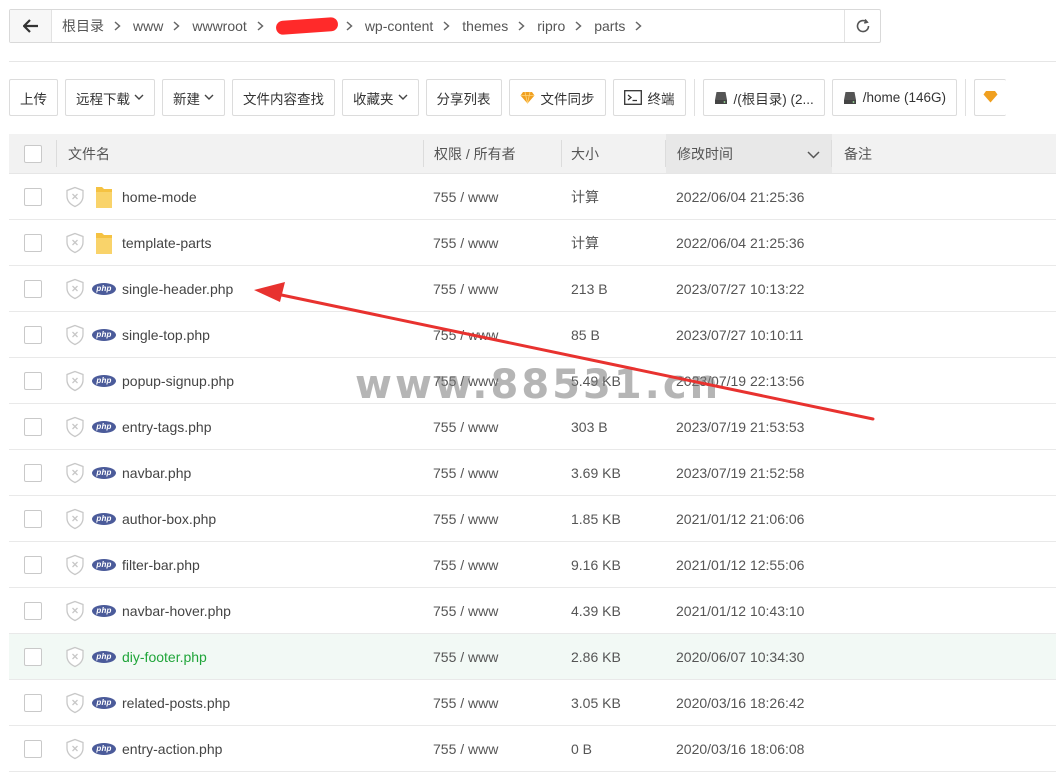 The width and height of the screenshot is (1056, 774). Describe the element at coordinates (221, 26) in the screenshot. I see `breadcrumb-item-wwwroot: wwwroot` at that location.